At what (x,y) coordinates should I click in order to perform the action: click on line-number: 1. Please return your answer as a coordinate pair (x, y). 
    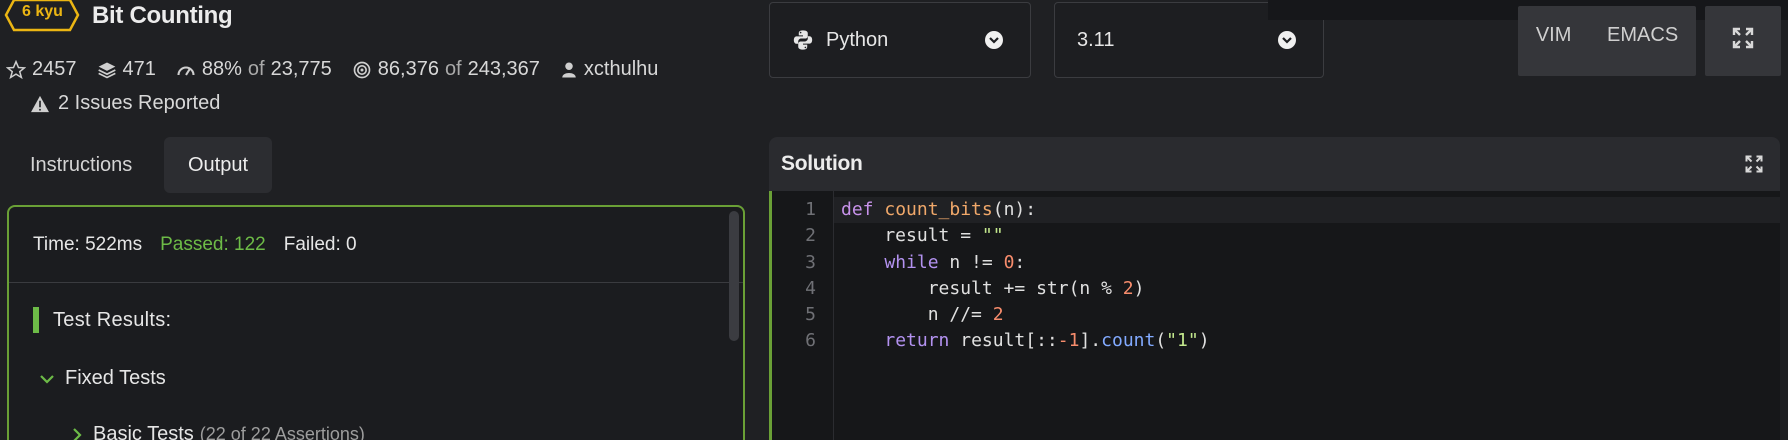
    Looking at the image, I should click on (810, 209).